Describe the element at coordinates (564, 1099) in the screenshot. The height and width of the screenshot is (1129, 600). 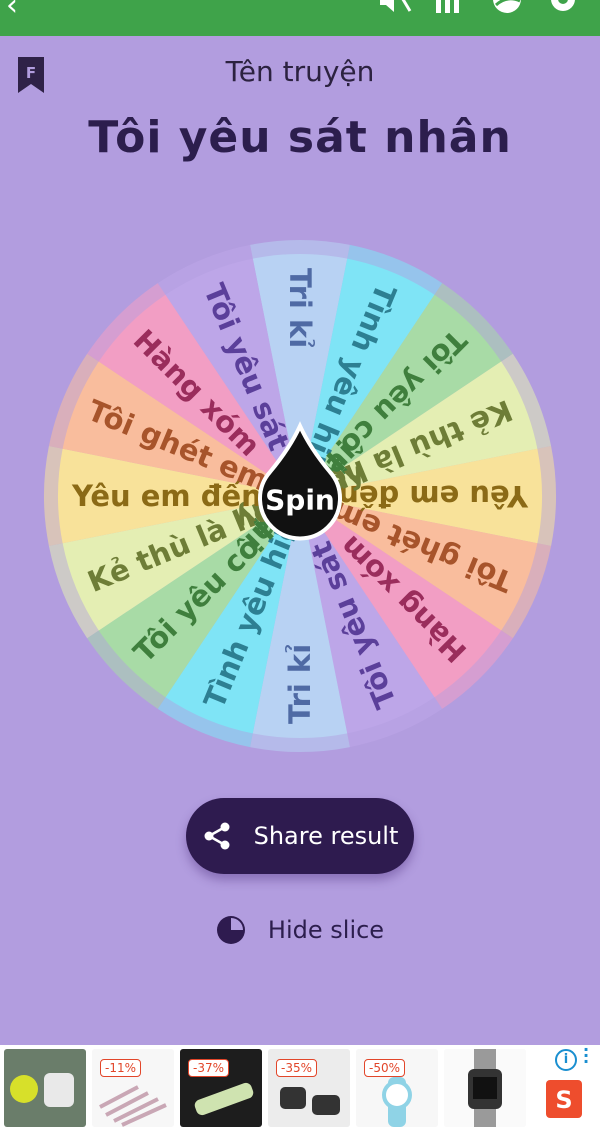
I see `shopee-icon: S` at that location.